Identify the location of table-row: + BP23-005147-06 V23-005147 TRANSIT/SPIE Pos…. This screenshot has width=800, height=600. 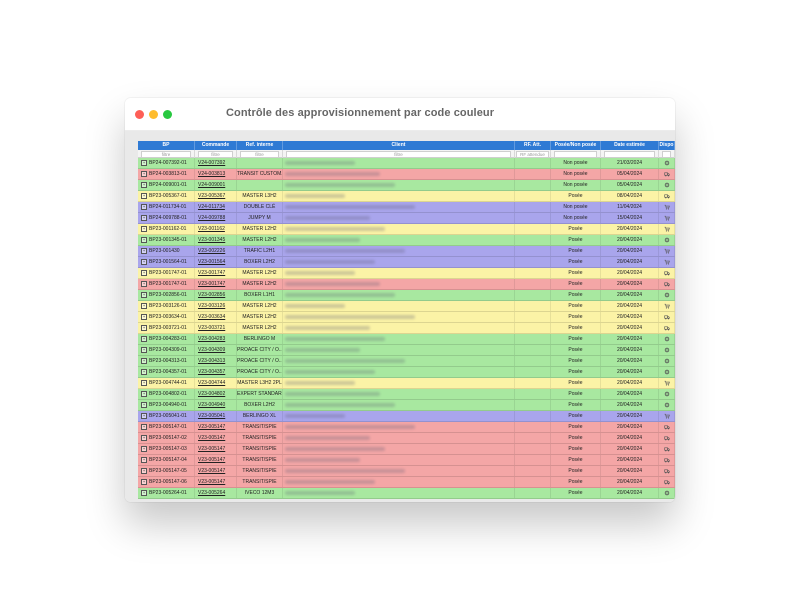
(406, 482).